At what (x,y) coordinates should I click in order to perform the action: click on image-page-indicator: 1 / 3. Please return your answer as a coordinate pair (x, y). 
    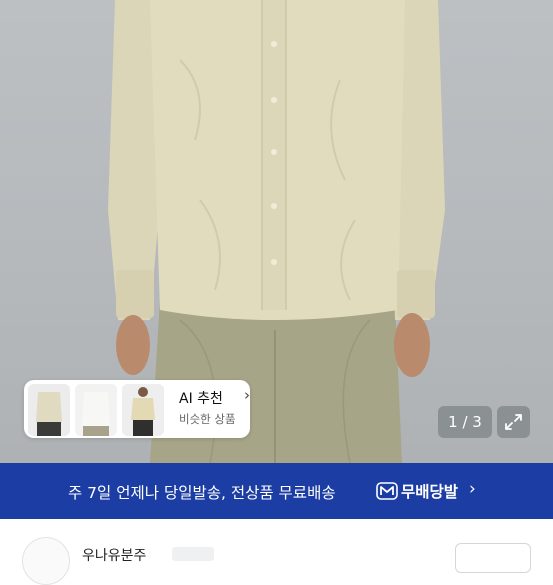
    Looking at the image, I should click on (465, 422).